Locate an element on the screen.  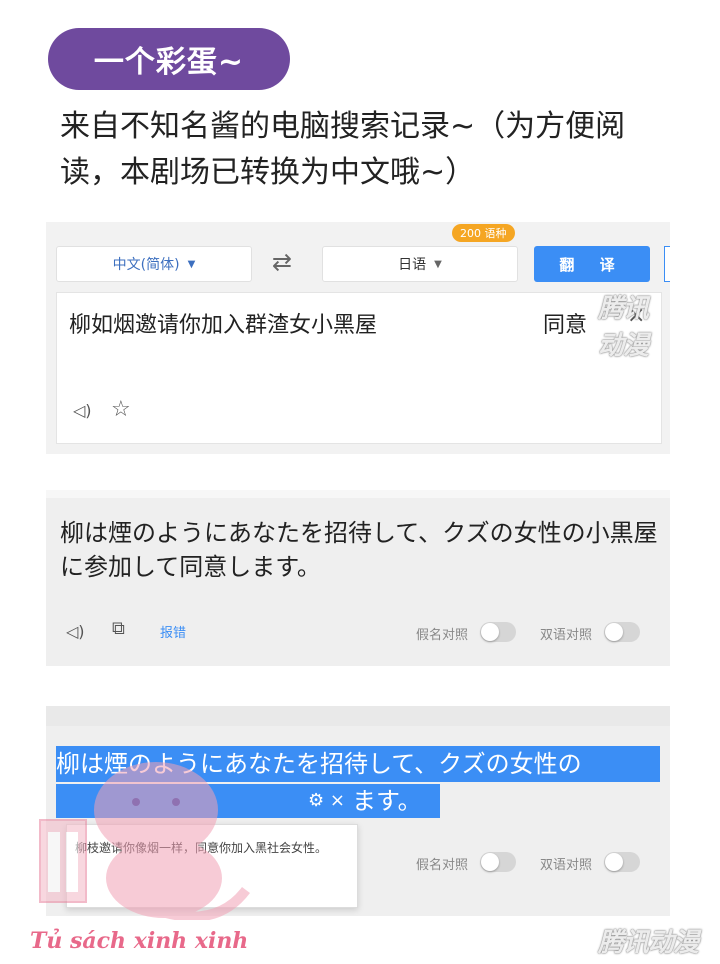
agree-text: 同意 is located at coordinates (565, 325).